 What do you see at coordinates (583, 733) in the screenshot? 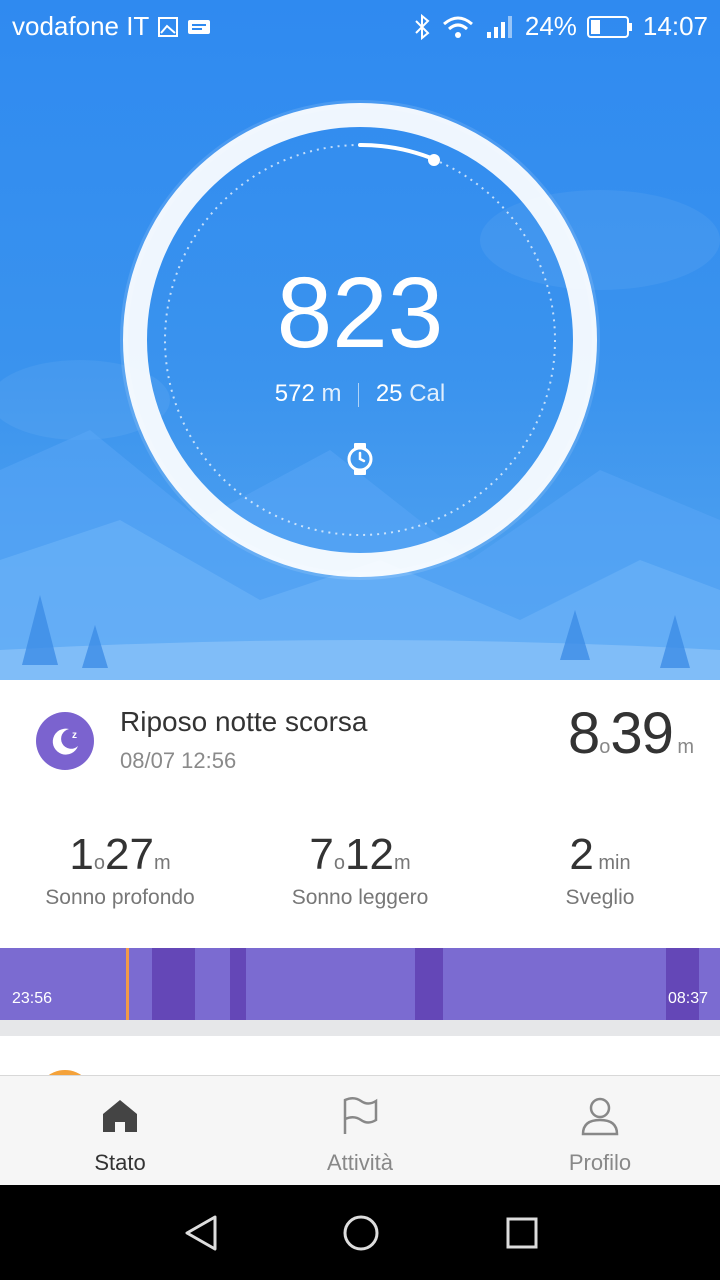
I see `total-hours: 8` at bounding box center [583, 733].